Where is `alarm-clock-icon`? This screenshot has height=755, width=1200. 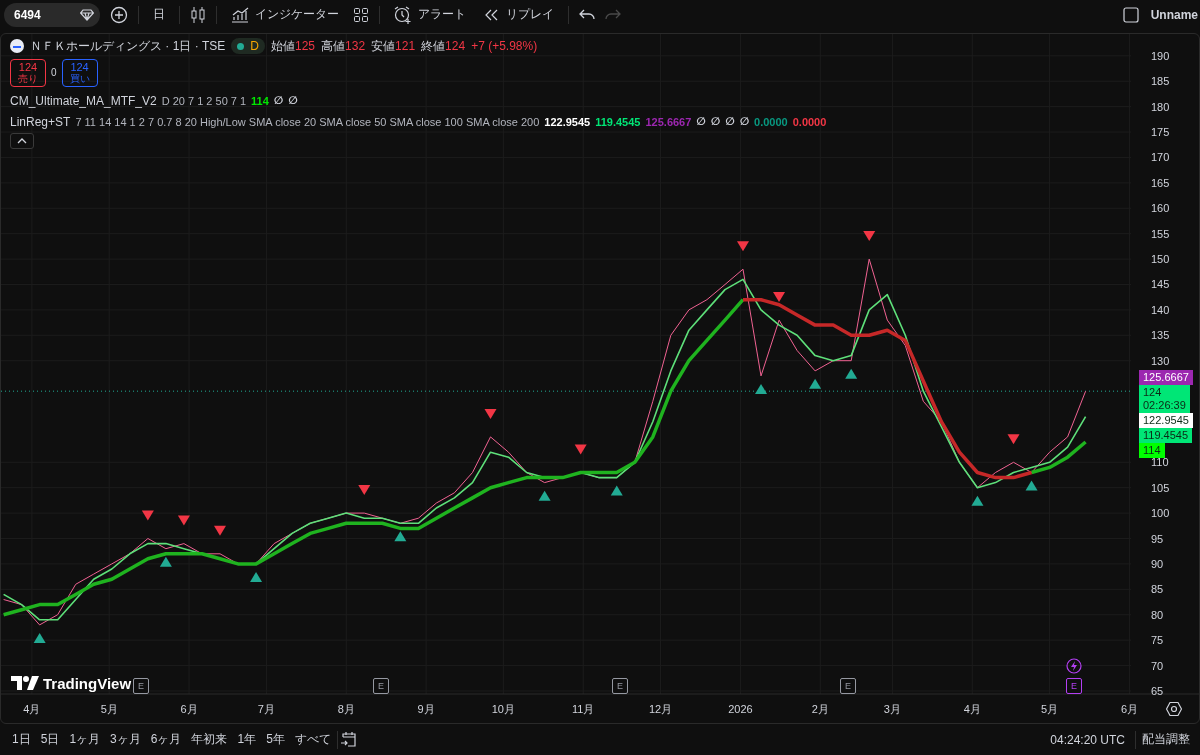 alarm-clock-icon is located at coordinates (403, 14).